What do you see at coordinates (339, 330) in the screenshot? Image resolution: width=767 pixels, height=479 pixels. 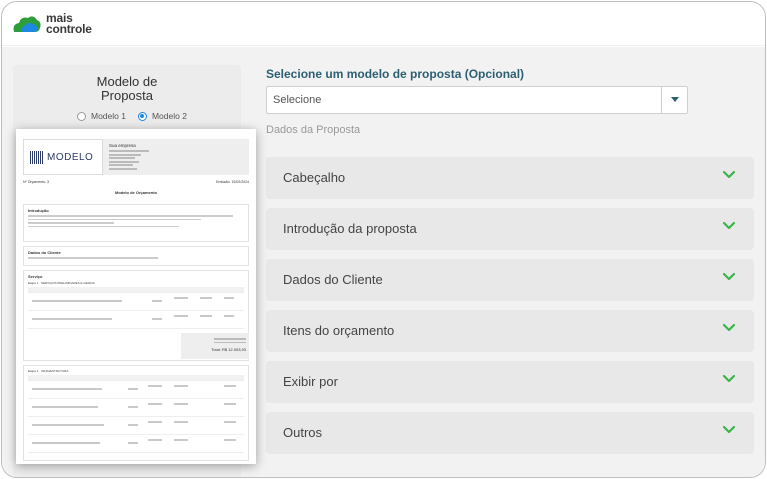 I see `accordion-label: Itens do orçamento` at bounding box center [339, 330].